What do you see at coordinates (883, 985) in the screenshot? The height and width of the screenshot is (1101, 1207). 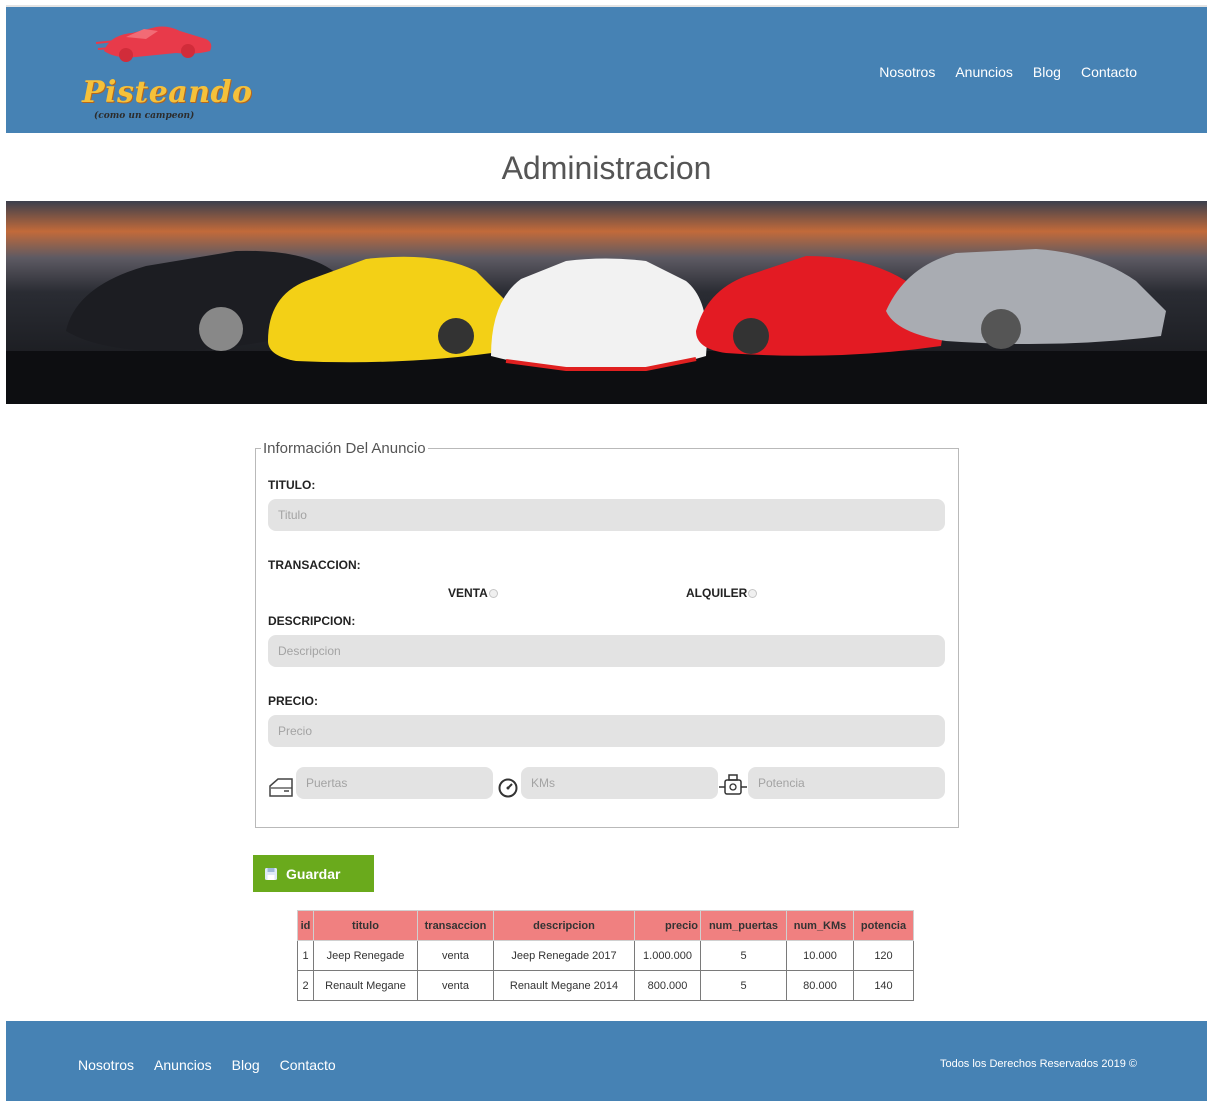 I see `cell-potencia: 140` at bounding box center [883, 985].